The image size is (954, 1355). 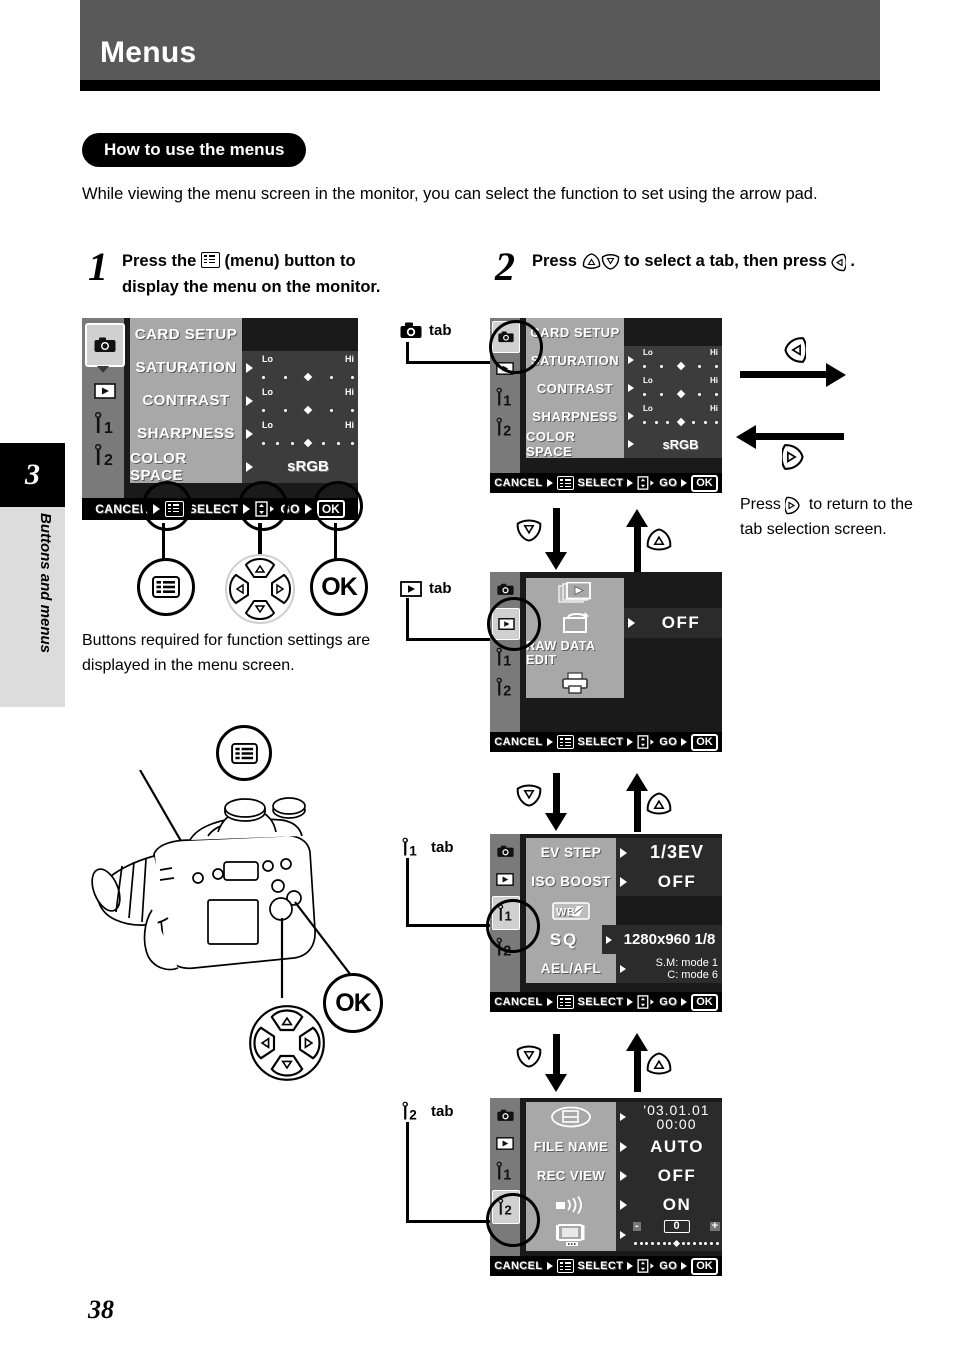 I want to click on aelafl-value-line2: C: mode 6, so click(x=692, y=974).